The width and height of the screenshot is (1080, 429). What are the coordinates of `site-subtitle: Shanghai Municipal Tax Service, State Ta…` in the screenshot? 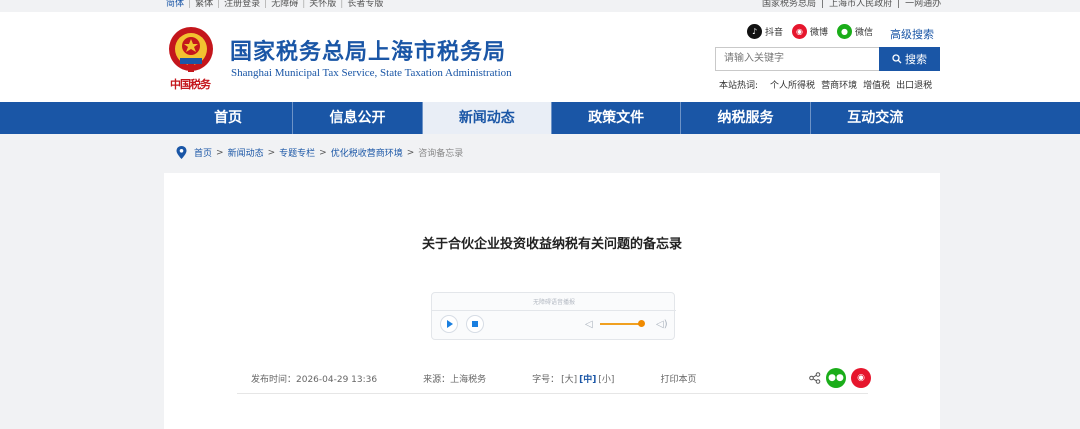 It's located at (371, 73).